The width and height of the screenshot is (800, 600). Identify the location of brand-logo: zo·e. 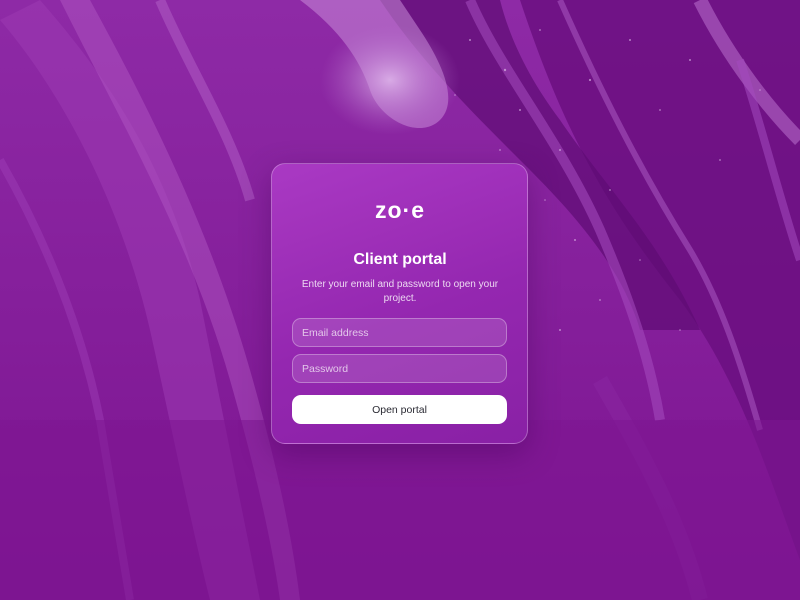
(400, 210).